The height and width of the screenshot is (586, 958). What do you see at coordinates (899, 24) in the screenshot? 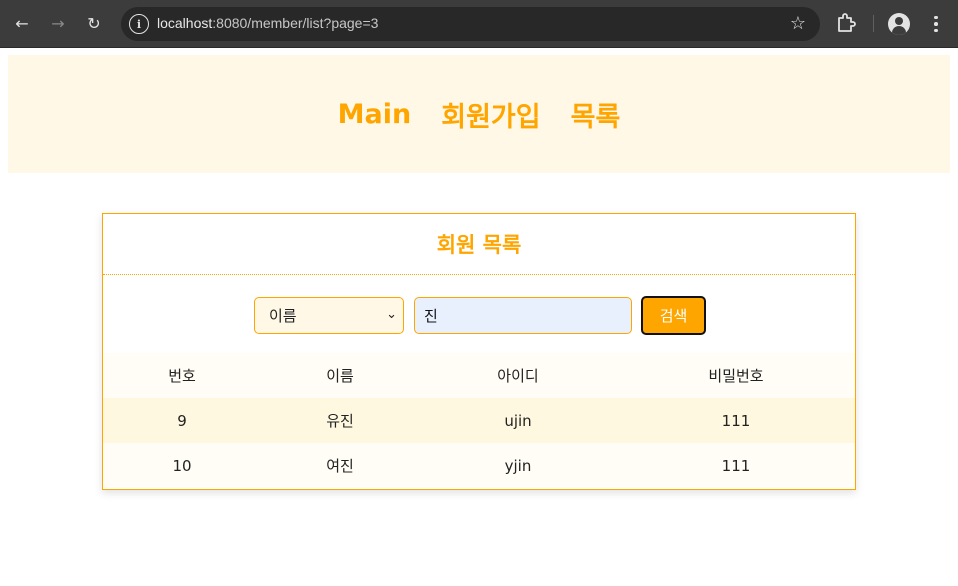
I see `profile-avatar-icon` at bounding box center [899, 24].